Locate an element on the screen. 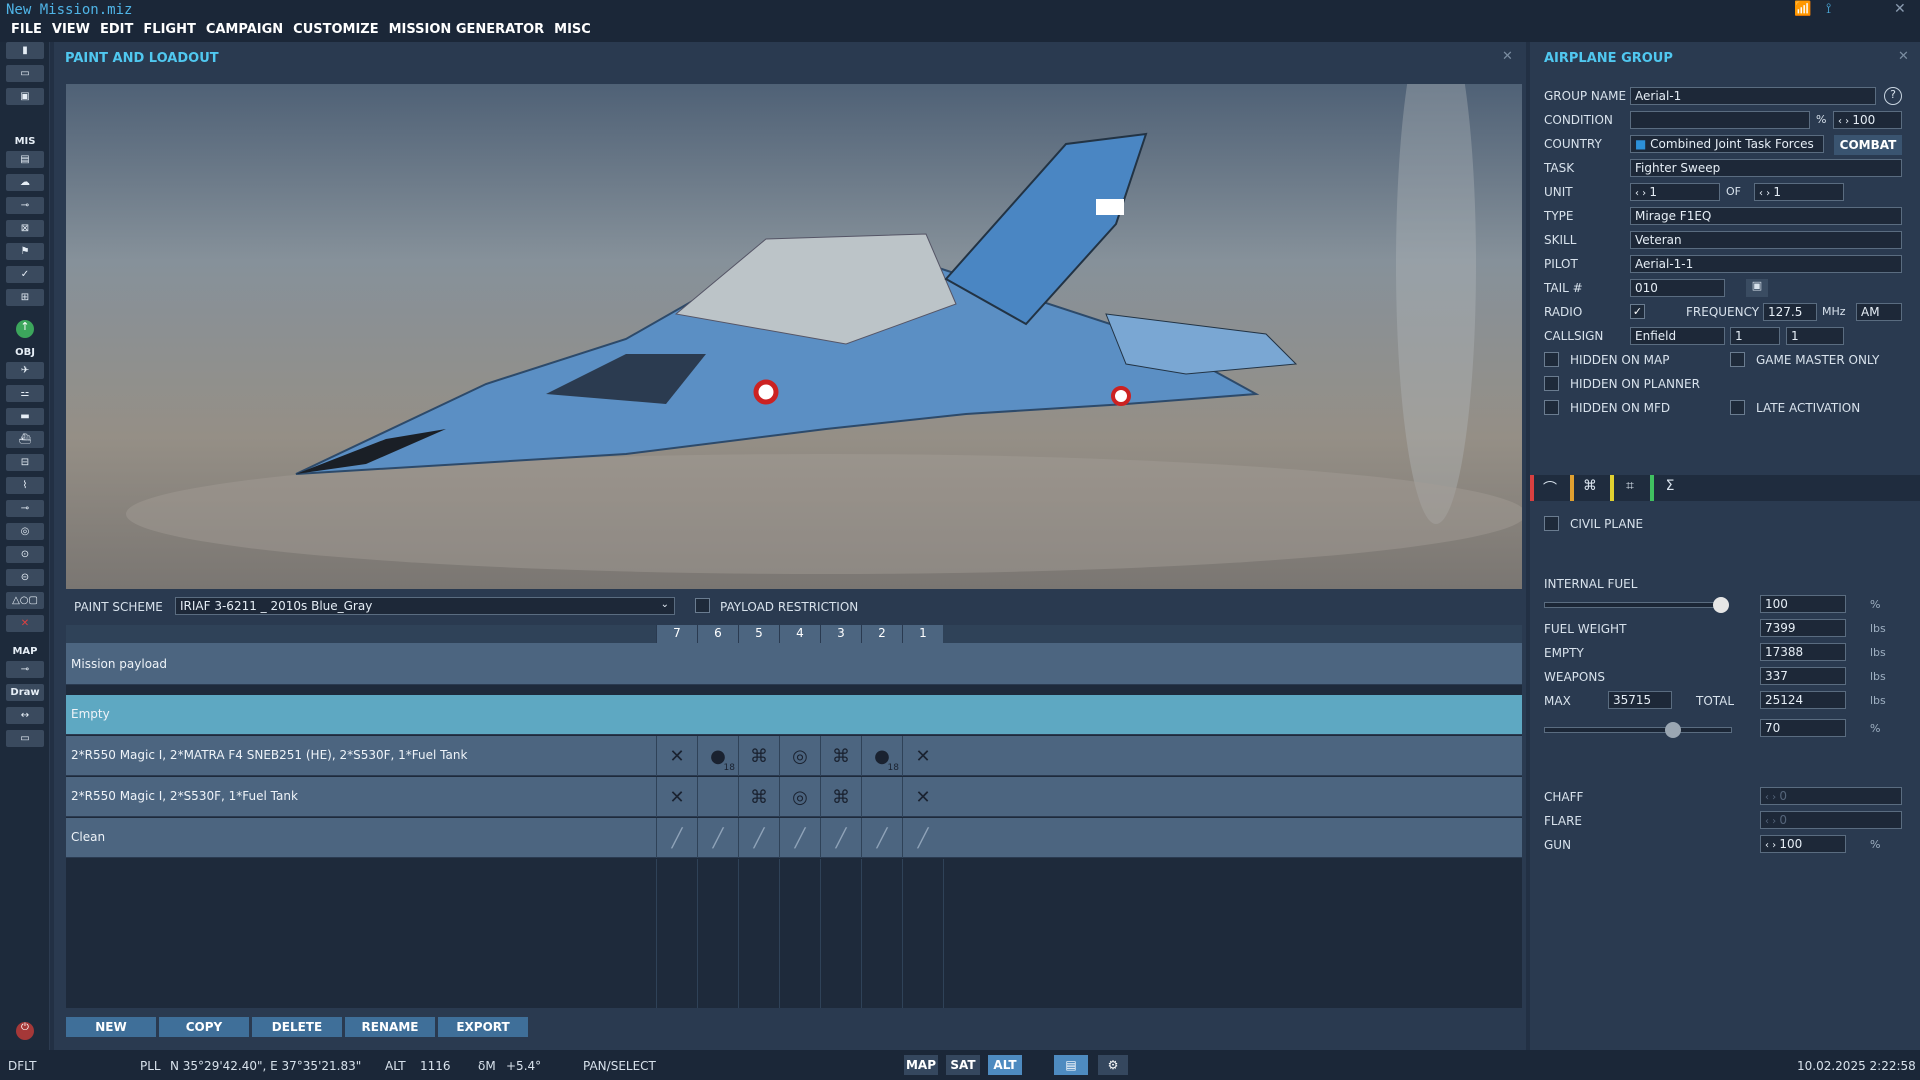 This screenshot has width=1920, height=1080. type-select: Mirage F1EQ is located at coordinates (1766, 216).